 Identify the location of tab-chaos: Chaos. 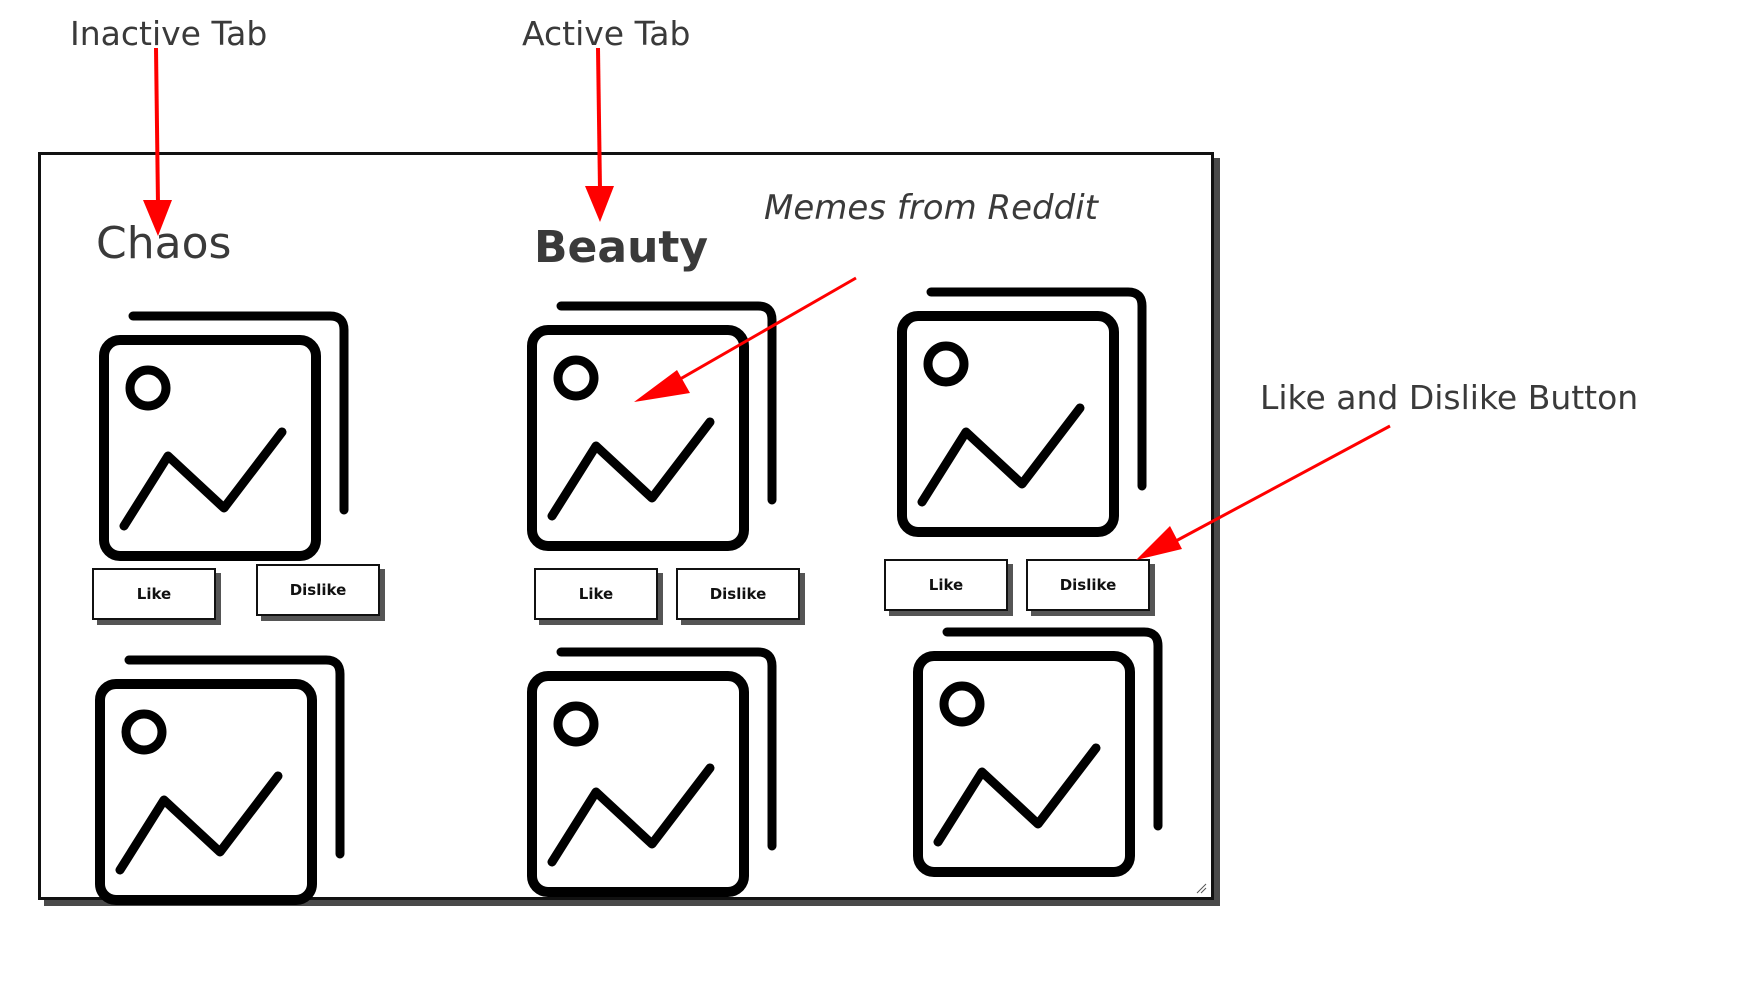
(163, 243).